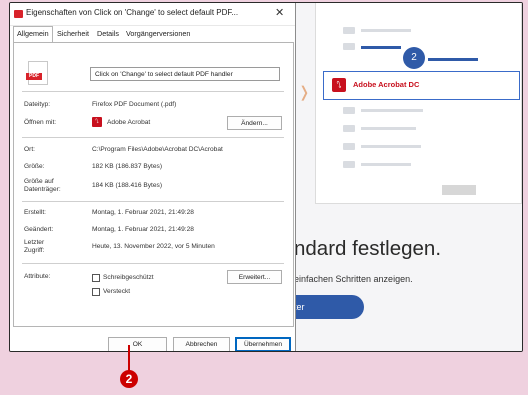 The image size is (528, 395). What do you see at coordinates (304, 92) in the screenshot?
I see `chevron-right-icon: ❭` at bounding box center [304, 92].